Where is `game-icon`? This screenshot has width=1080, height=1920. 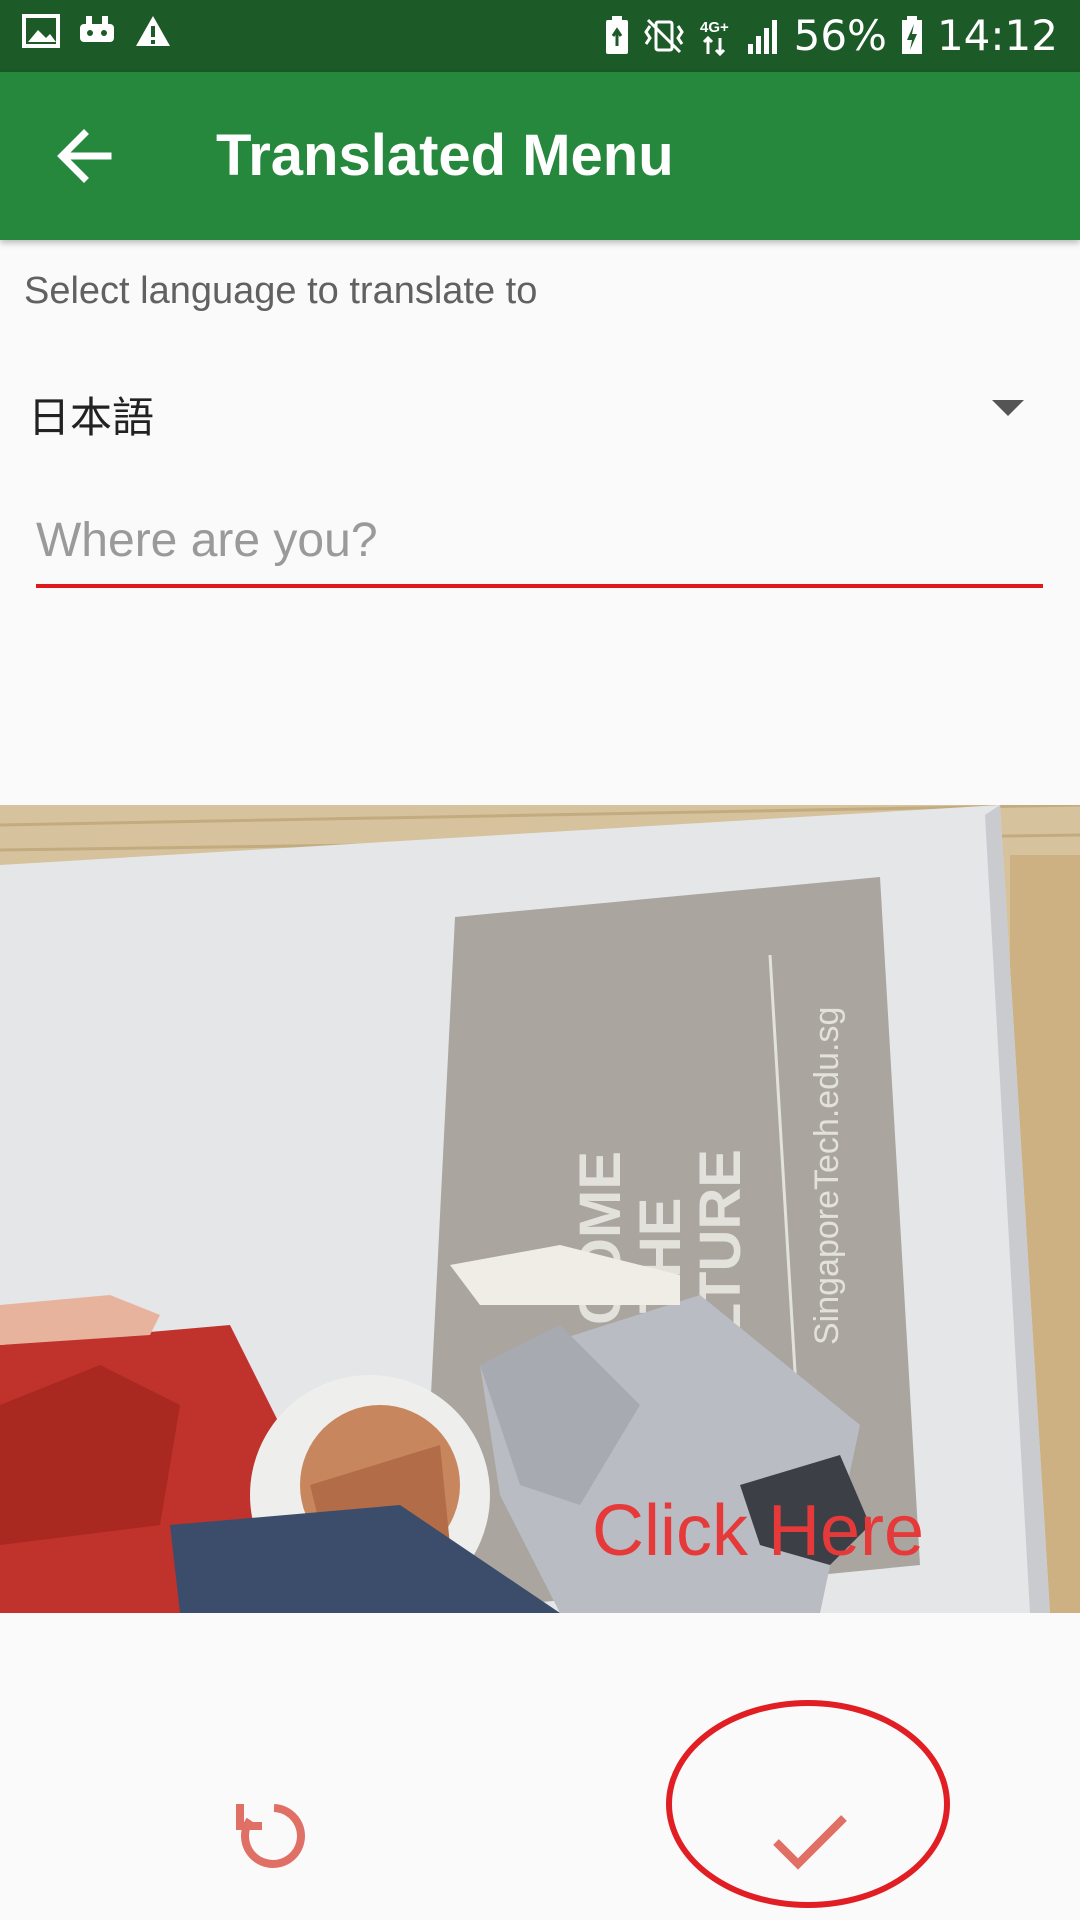 game-icon is located at coordinates (97, 29).